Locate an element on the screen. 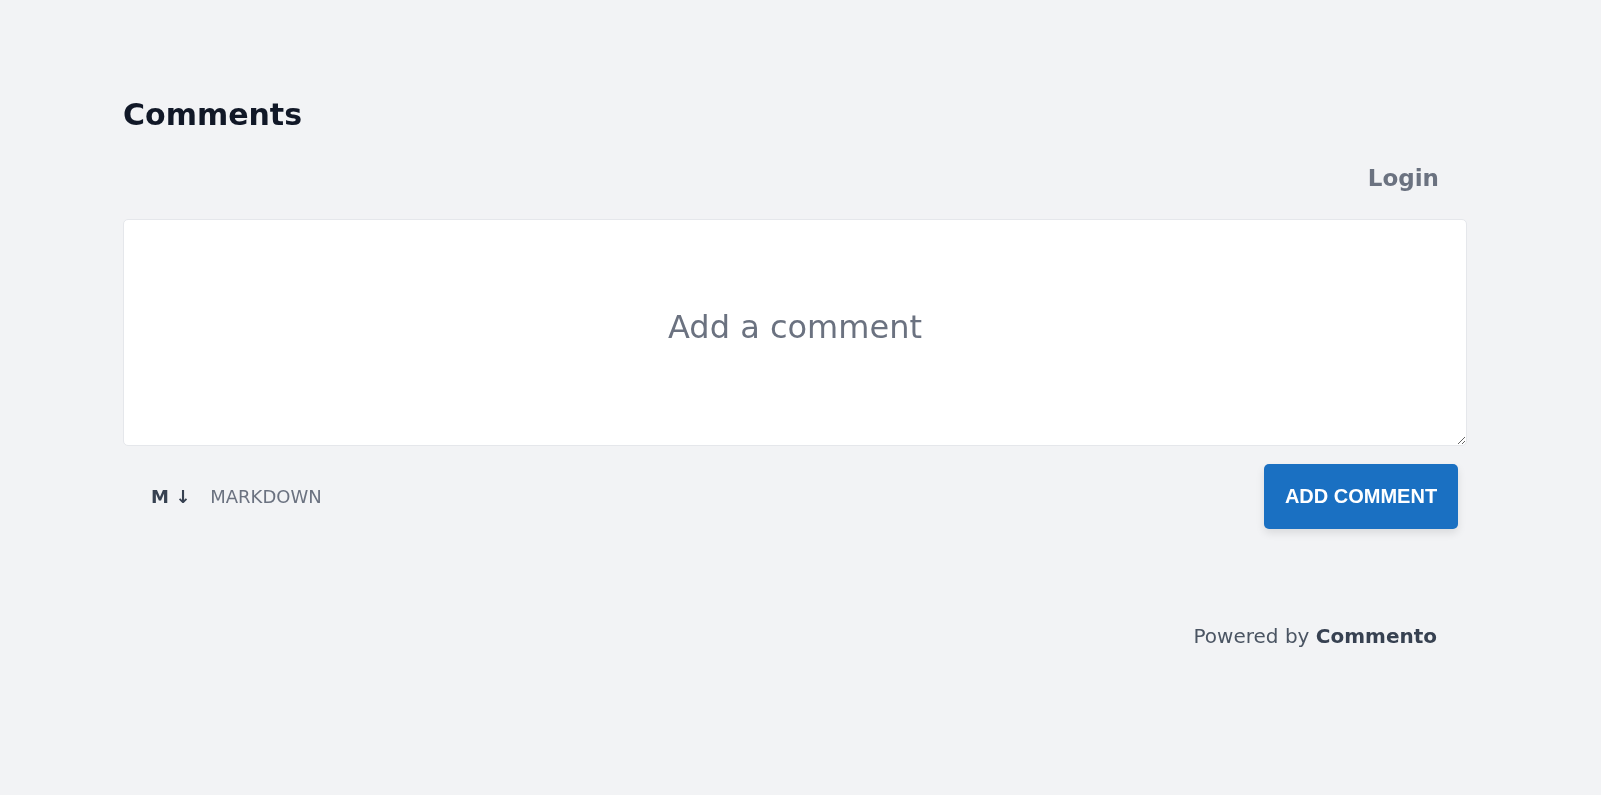 This screenshot has height=795, width=1601. login-link: Login is located at coordinates (1403, 178).